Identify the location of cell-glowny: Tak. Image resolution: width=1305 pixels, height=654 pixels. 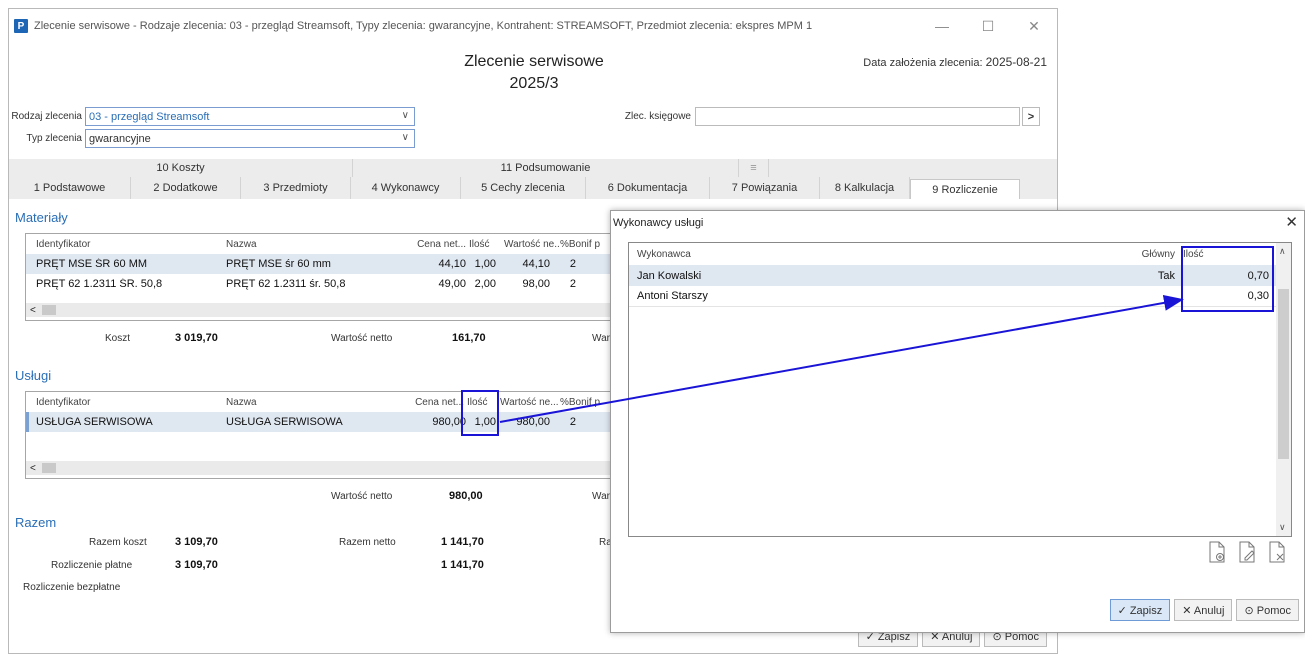
(1166, 275).